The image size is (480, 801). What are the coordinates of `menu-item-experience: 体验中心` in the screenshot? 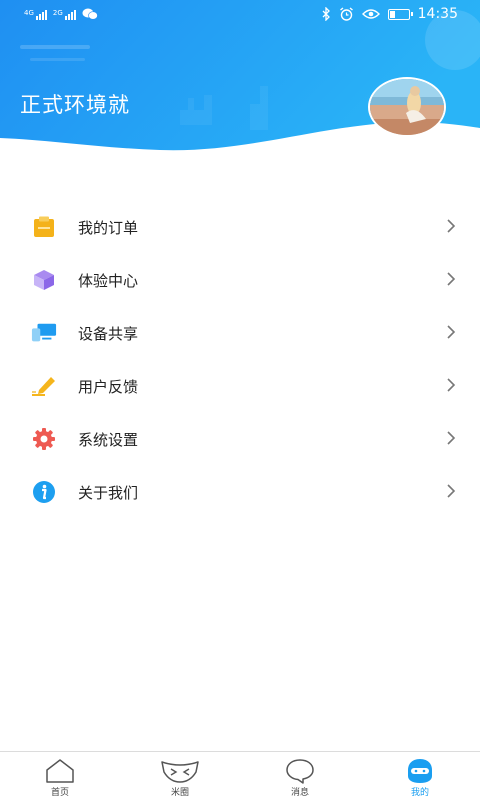 It's located at (240, 279).